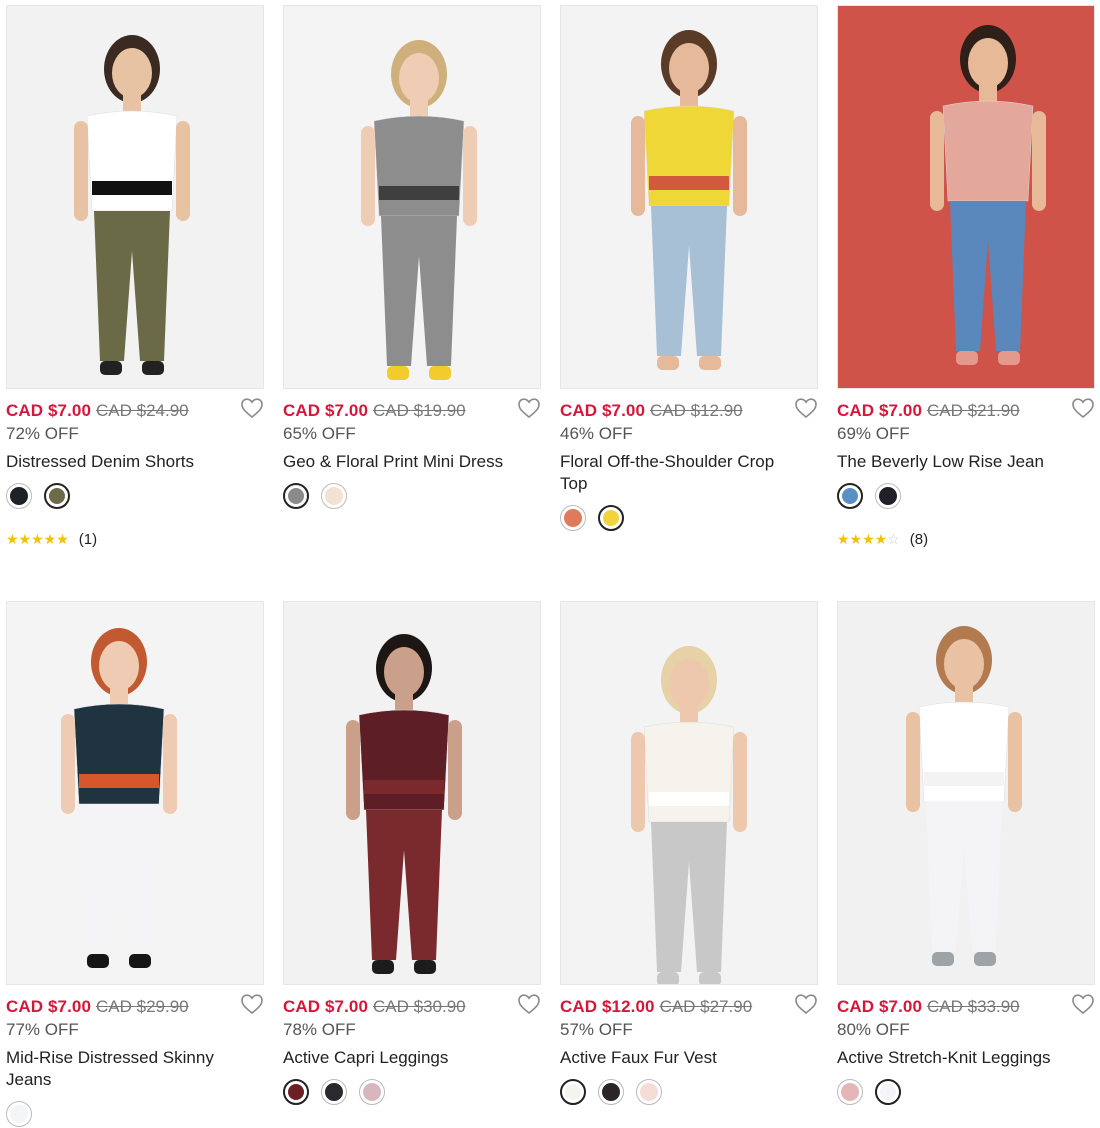 The height and width of the screenshot is (1128, 1100). I want to click on price-row: CAD $7.00 CAD $30.90, so click(412, 1006).